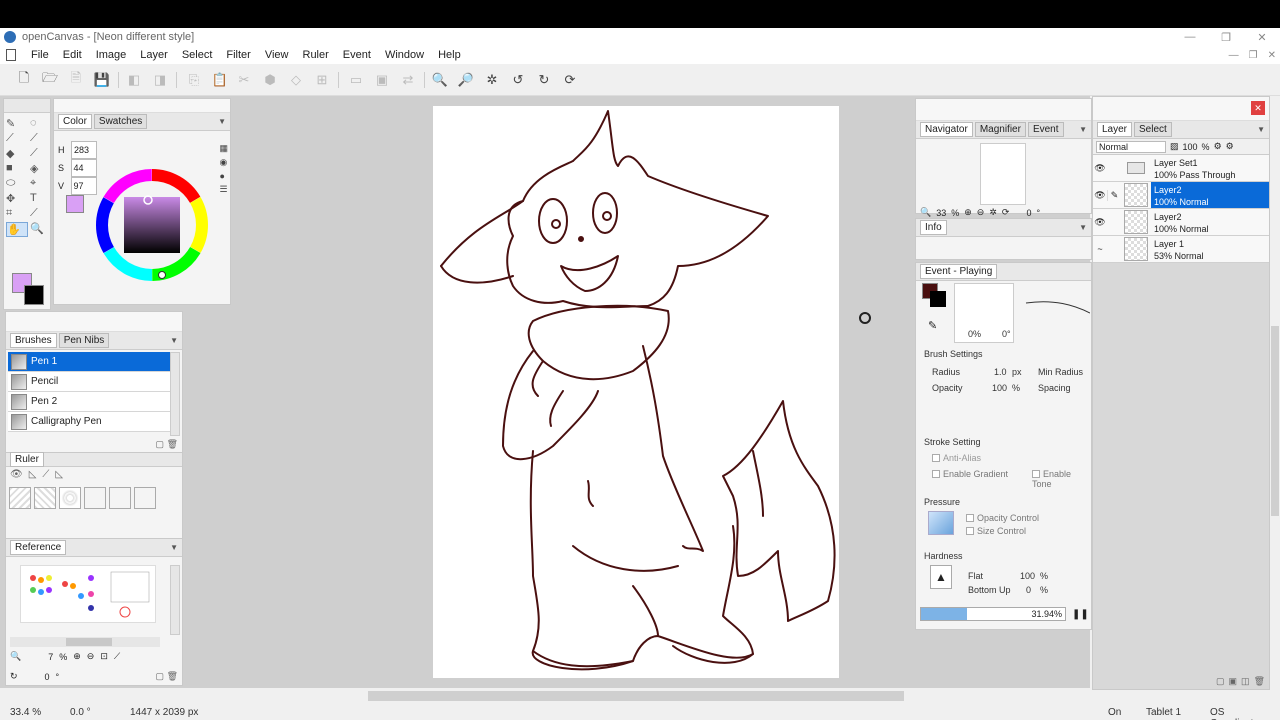 The image size is (1280, 720). Describe the element at coordinates (41, 138) in the screenshot. I see `airbrush-tool-icon: ⟋` at that location.